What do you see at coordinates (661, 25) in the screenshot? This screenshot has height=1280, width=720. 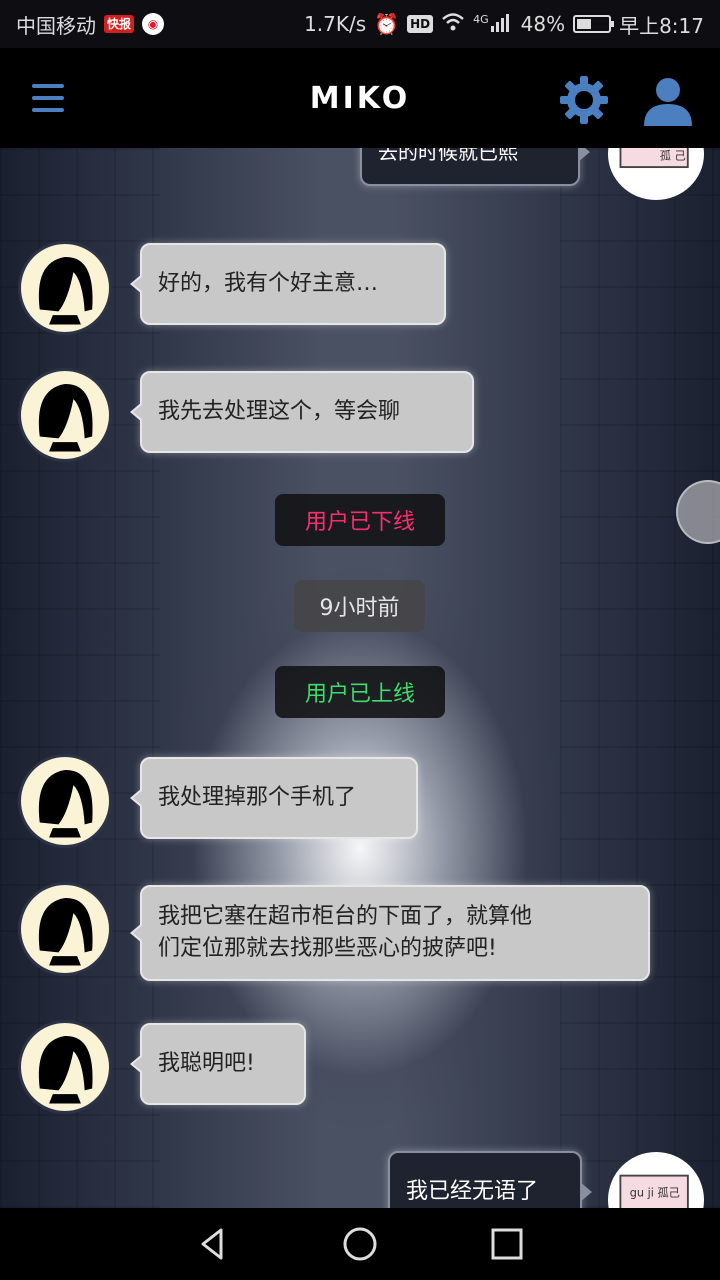 I see `clock: 早上8:17` at bounding box center [661, 25].